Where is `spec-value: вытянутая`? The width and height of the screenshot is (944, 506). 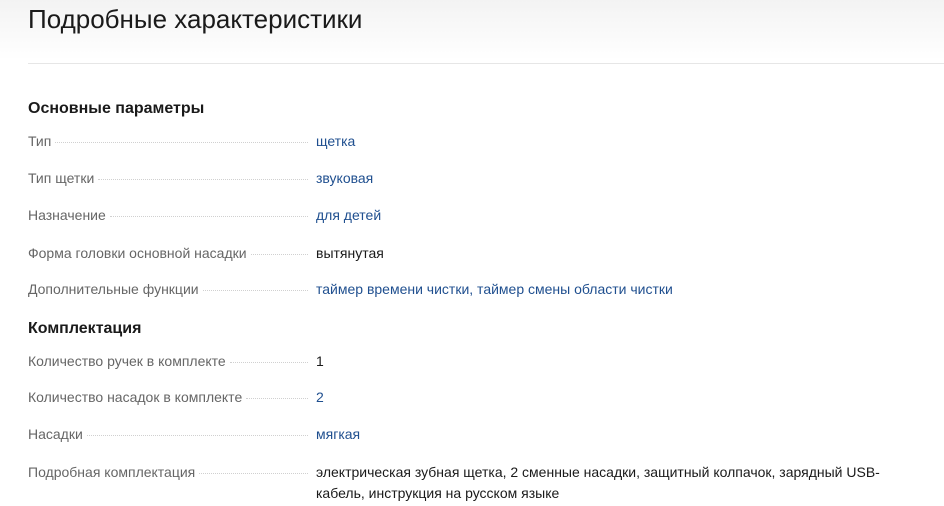
spec-value: вытянутая is located at coordinates (350, 253).